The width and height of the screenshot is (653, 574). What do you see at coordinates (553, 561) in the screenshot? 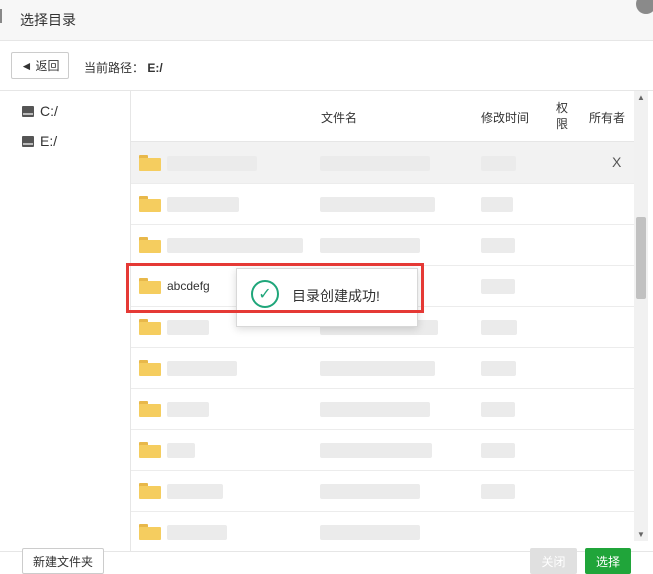
I see `close-button: 关闭` at bounding box center [553, 561].